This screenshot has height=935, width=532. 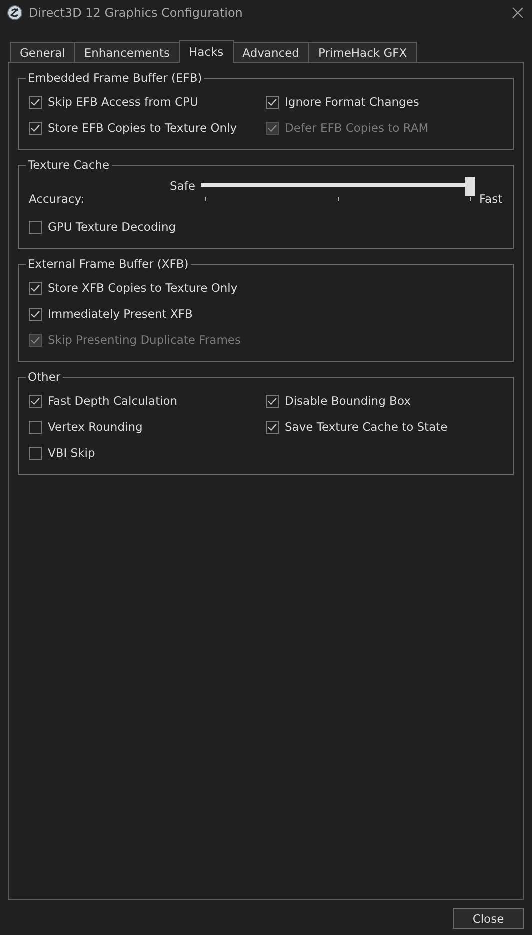 What do you see at coordinates (143, 128) in the screenshot?
I see `checkbox-label: Store EFB Copies to Texture Only` at bounding box center [143, 128].